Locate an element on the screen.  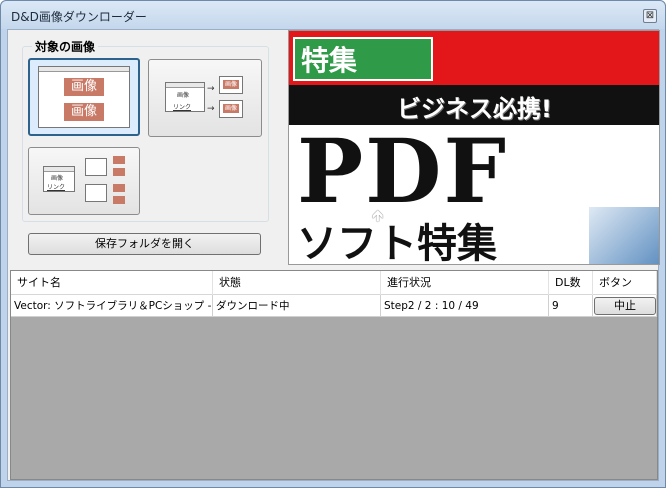
cell-status: ダウンロード中 is located at coordinates (297, 306).